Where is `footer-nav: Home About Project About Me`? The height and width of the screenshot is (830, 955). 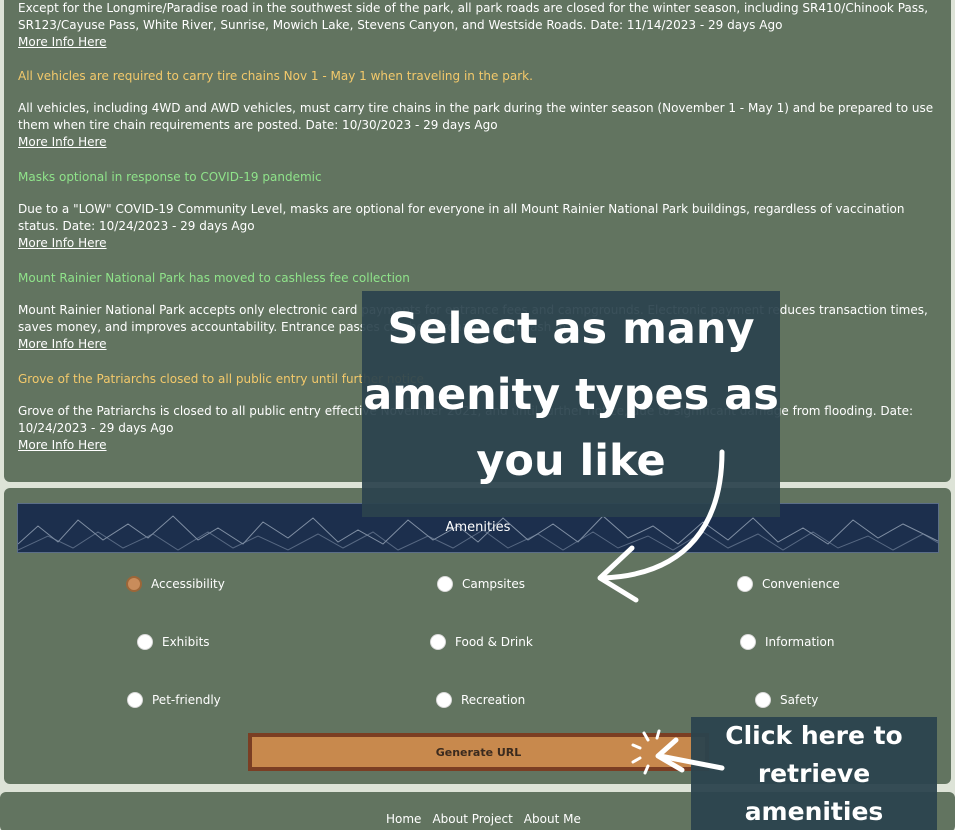 footer-nav: Home About Project About Me is located at coordinates (483, 819).